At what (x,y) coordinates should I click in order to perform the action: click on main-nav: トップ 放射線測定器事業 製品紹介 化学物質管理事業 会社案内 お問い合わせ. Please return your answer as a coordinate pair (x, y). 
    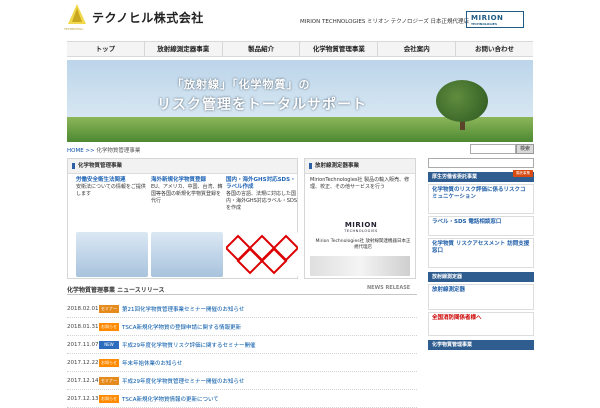
    Looking at the image, I should click on (300, 49).